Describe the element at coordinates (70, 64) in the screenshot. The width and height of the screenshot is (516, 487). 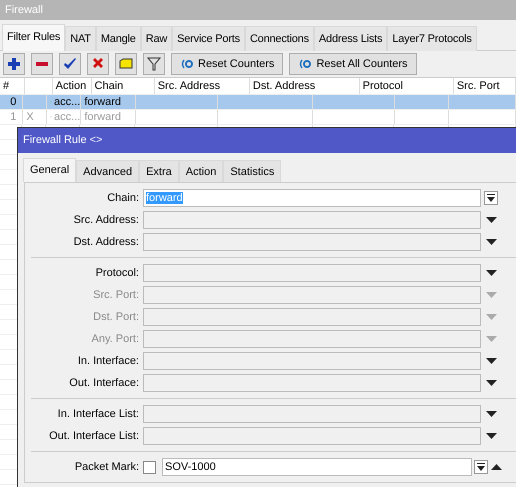
I see `check-button` at that location.